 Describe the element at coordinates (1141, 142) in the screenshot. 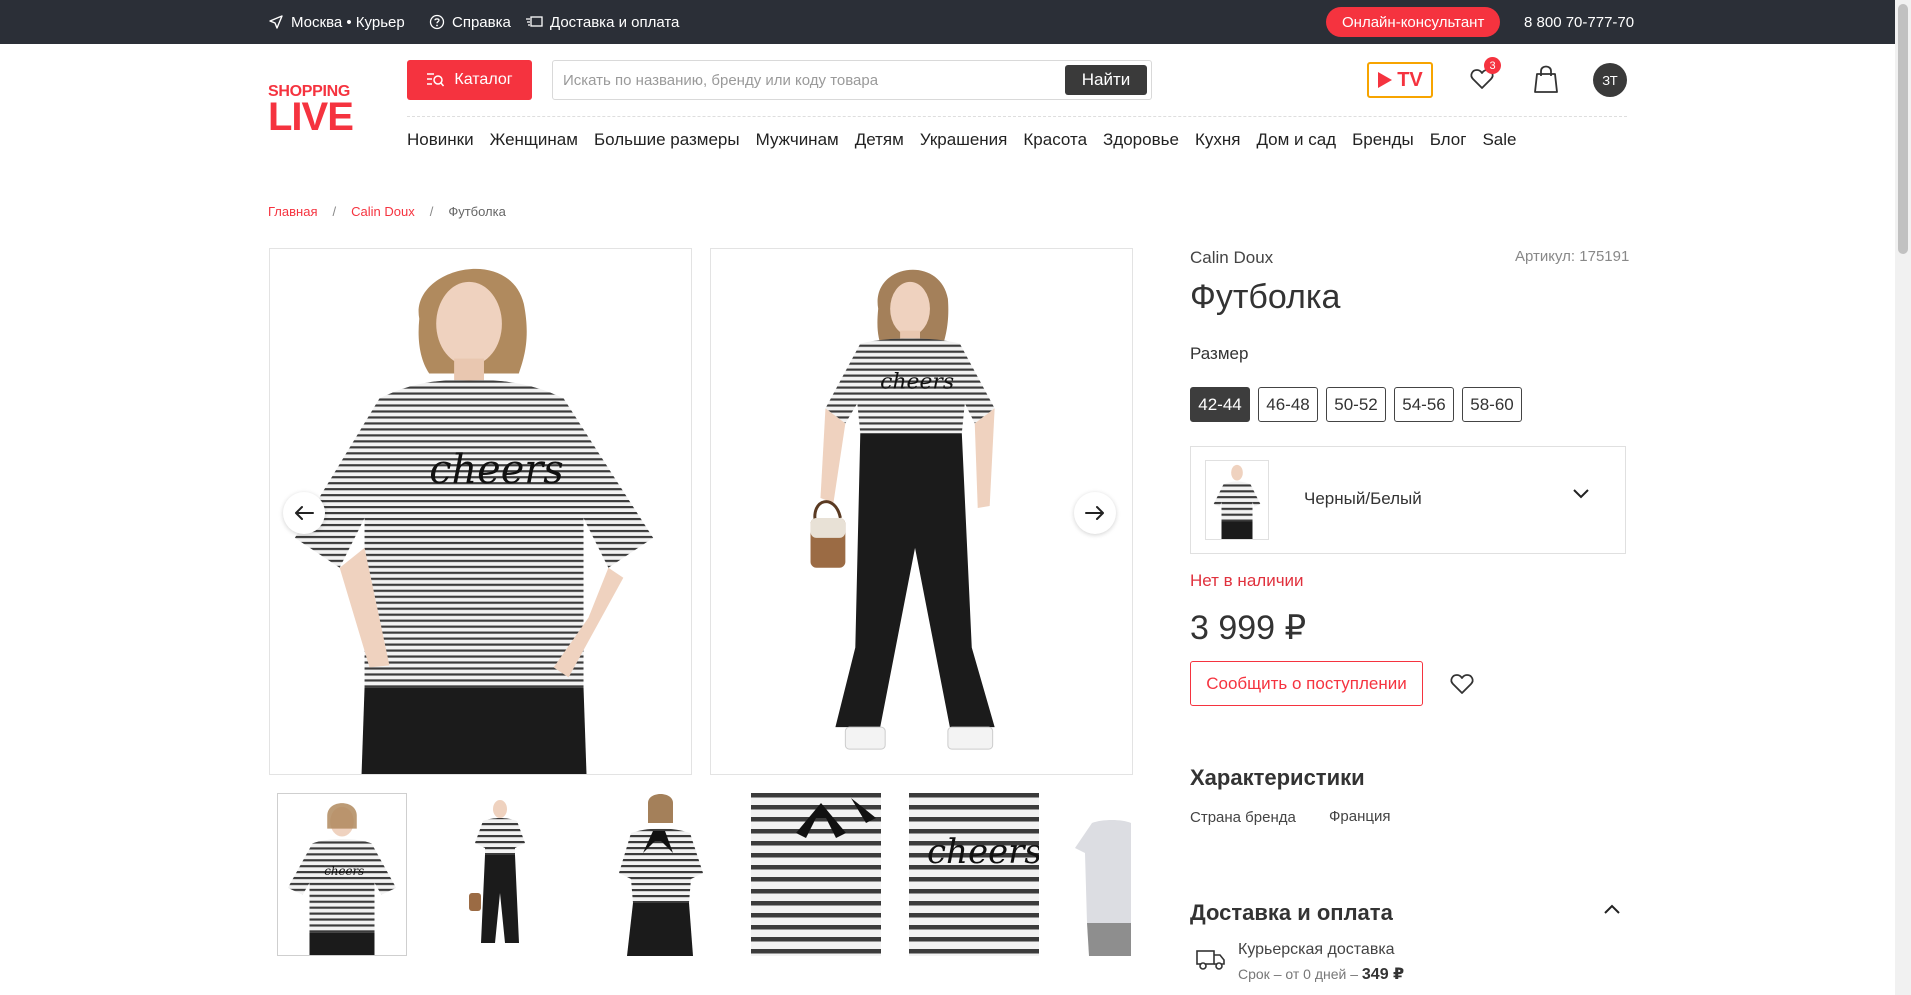

I see `nav-item-health: Здоровье` at that location.